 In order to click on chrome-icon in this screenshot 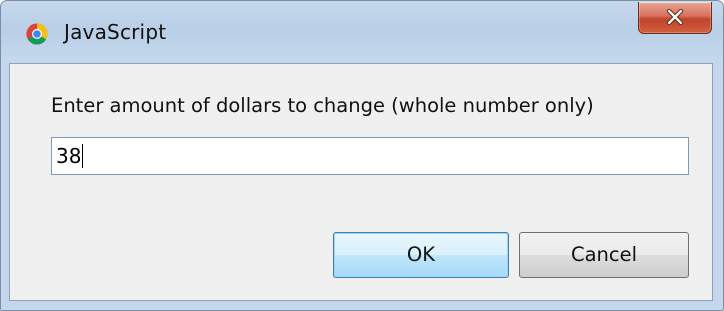, I will do `click(37, 34)`.